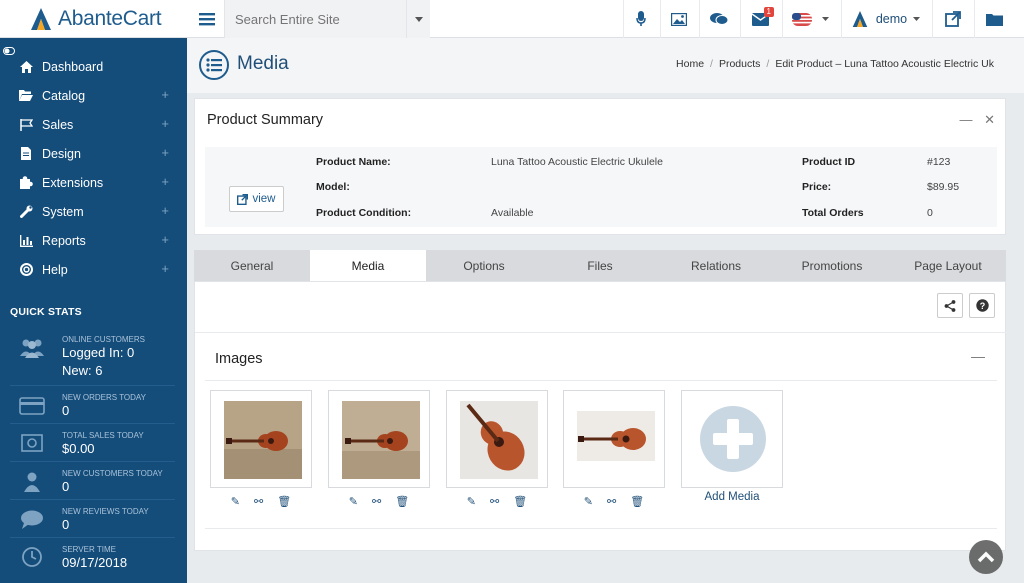 This screenshot has height=583, width=1024. Describe the element at coordinates (93, 211) in the screenshot. I see `sidebar-item-system: System +` at that location.